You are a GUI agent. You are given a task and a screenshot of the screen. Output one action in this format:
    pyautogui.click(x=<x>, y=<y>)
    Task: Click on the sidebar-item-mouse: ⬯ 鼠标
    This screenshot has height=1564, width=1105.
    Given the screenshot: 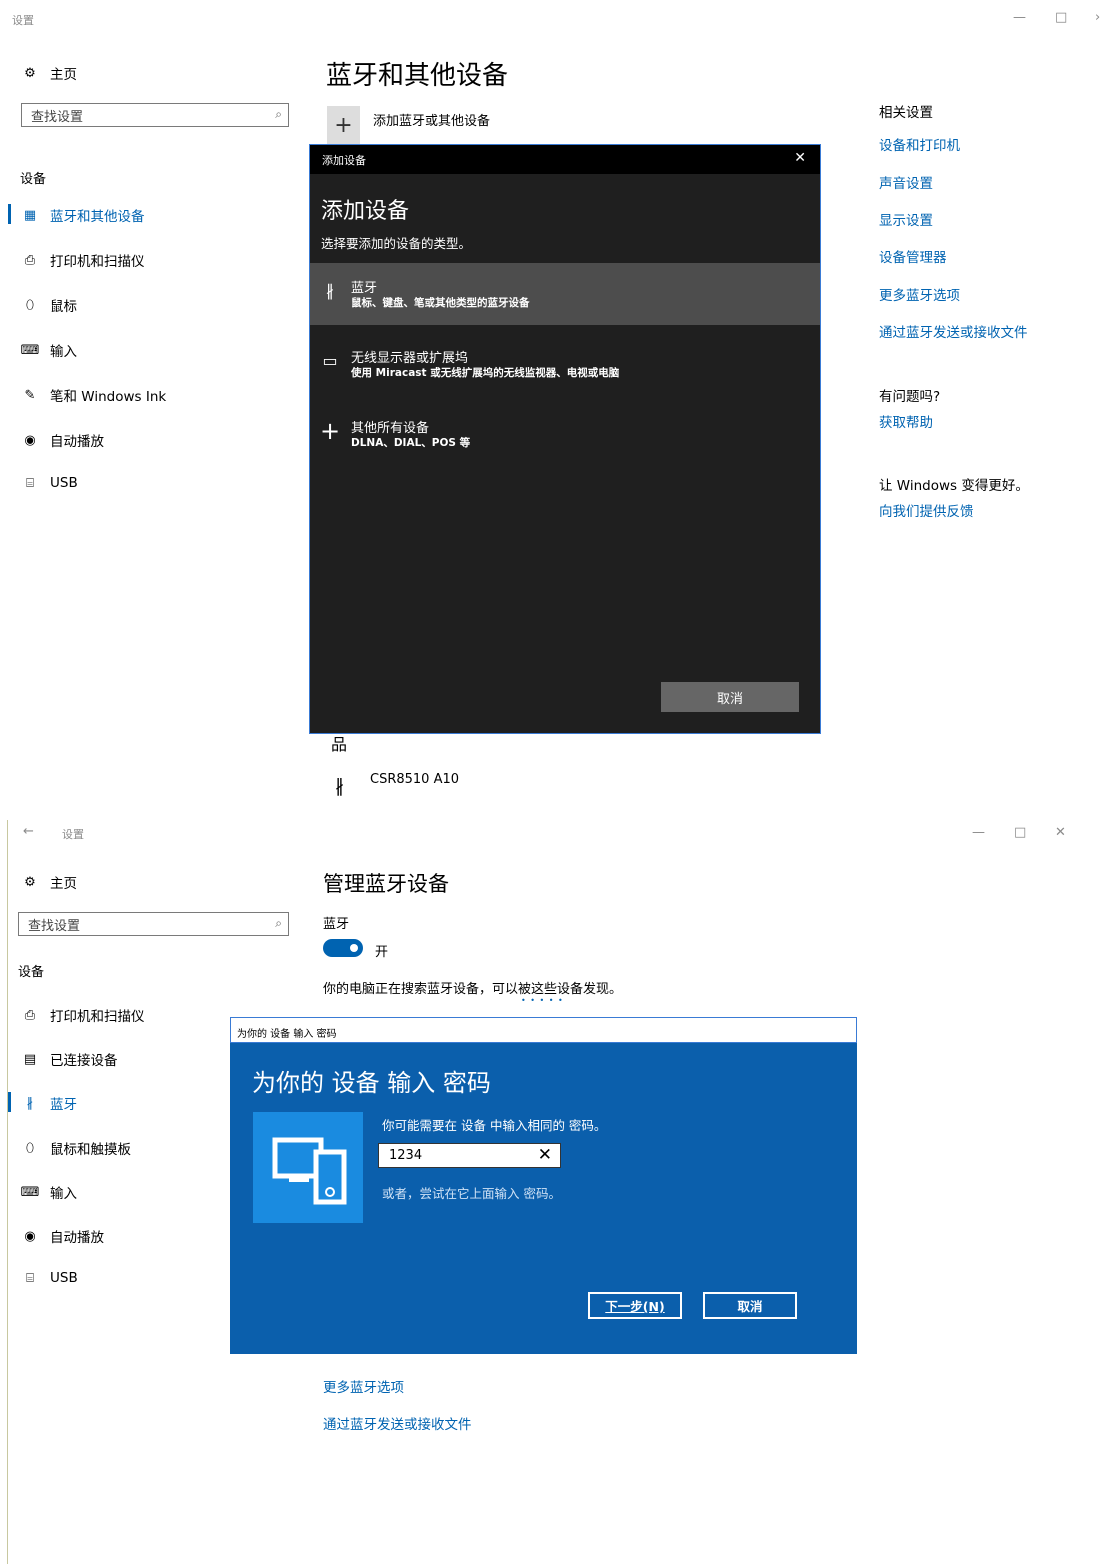 What is the action you would take?
    pyautogui.click(x=48, y=305)
    